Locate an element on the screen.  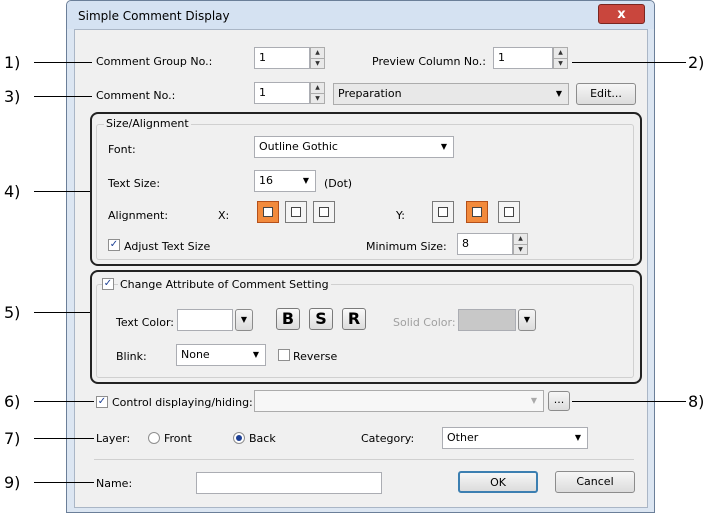
name-label: Name: is located at coordinates (114, 483).